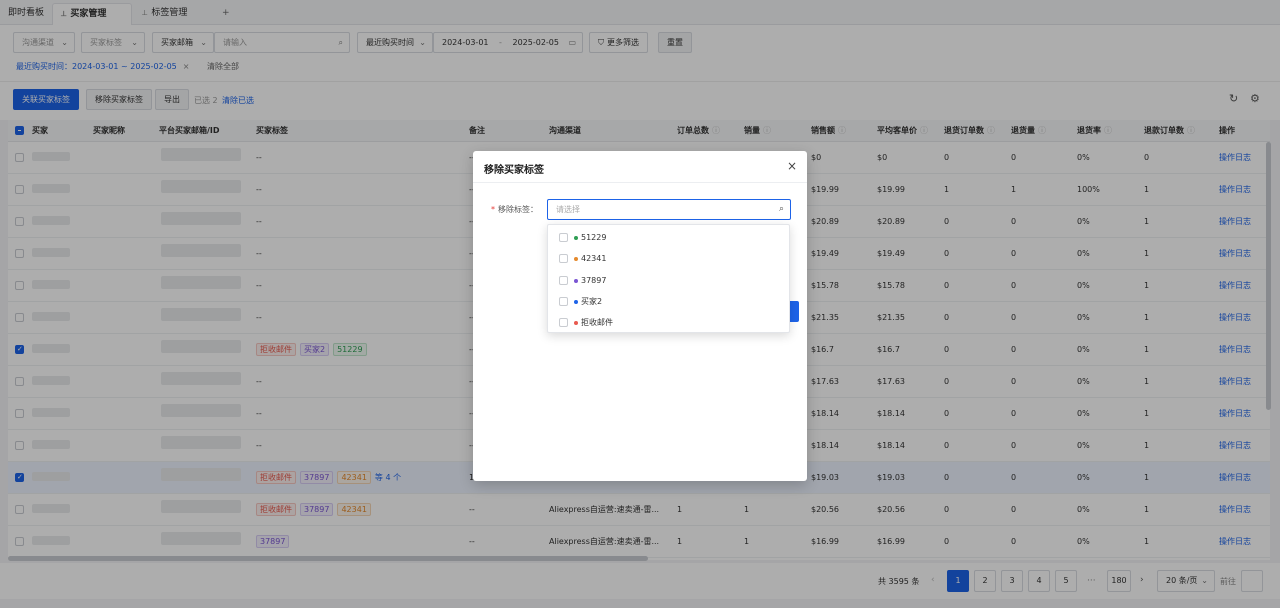 The image size is (1280, 608). I want to click on search-icon: ⌕, so click(781, 209).